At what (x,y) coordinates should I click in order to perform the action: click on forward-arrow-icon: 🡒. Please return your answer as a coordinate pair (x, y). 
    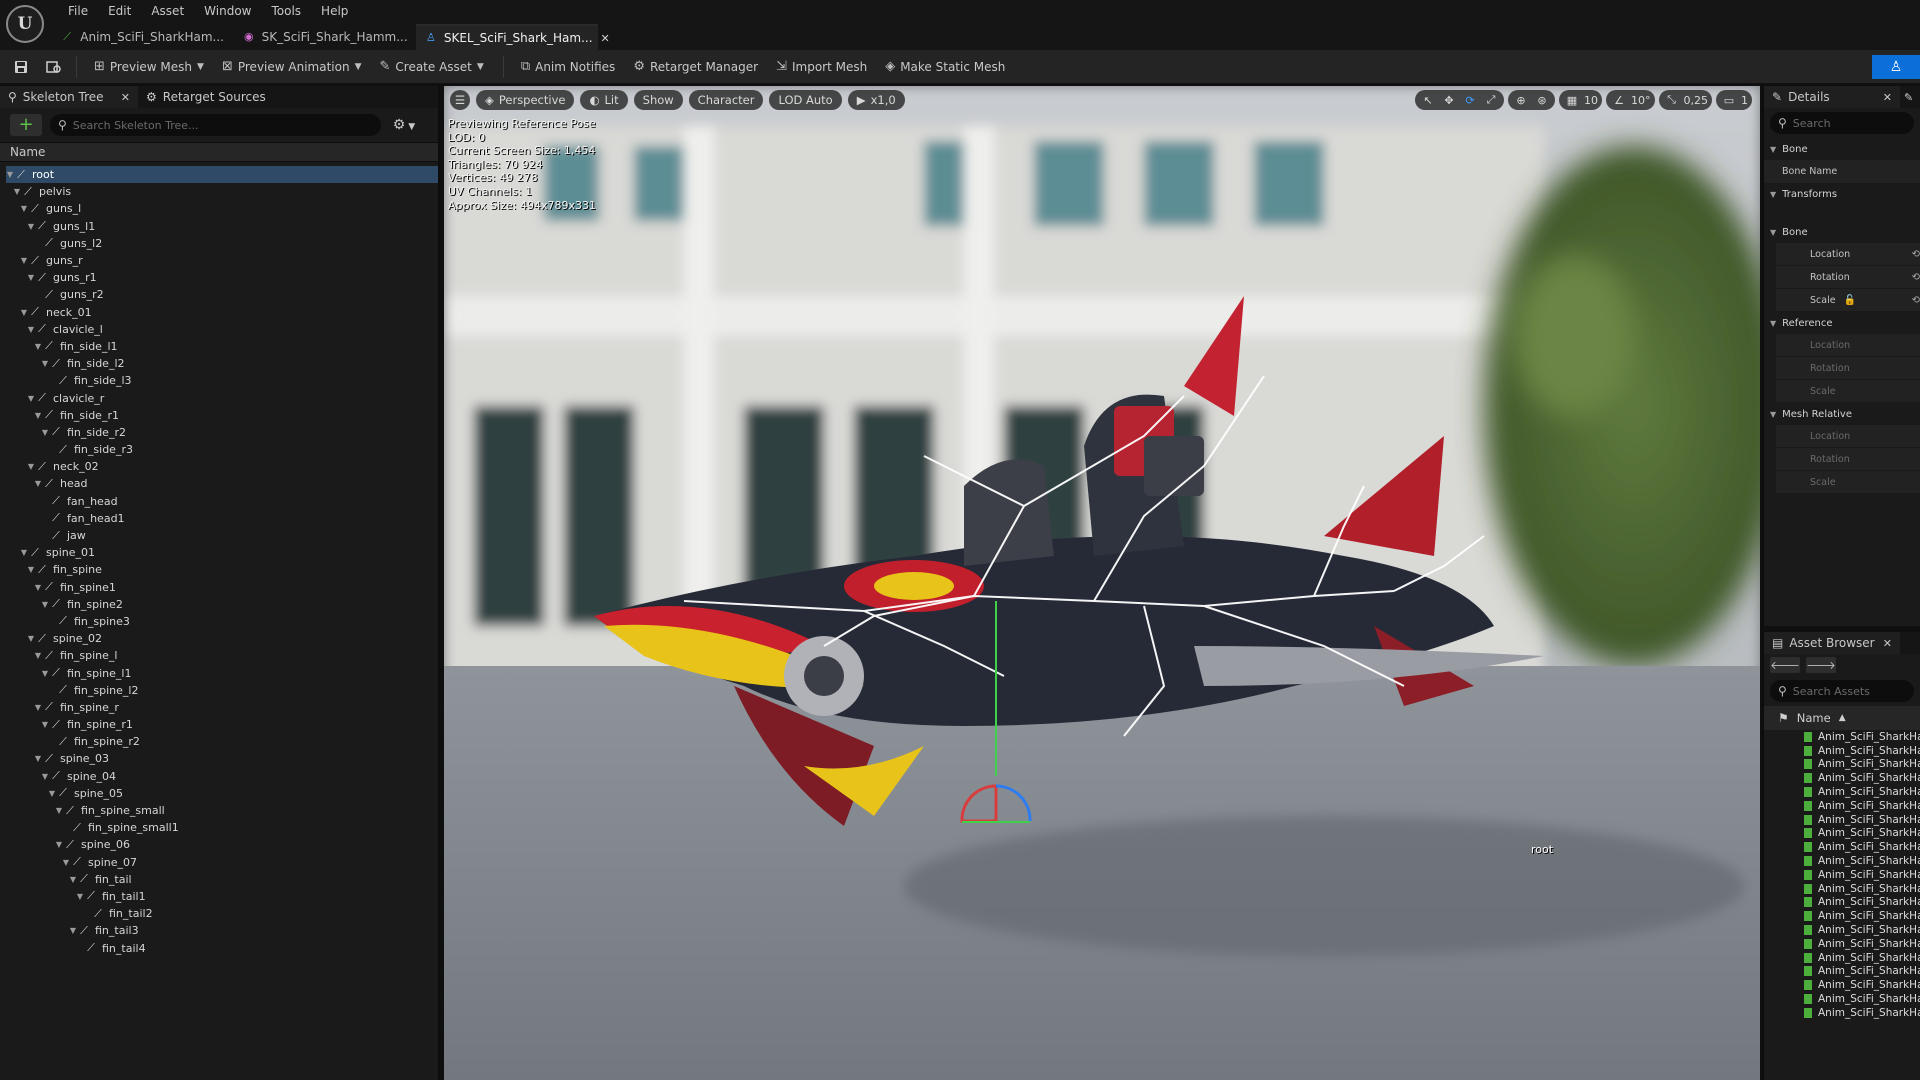
    Looking at the image, I should click on (1821, 665).